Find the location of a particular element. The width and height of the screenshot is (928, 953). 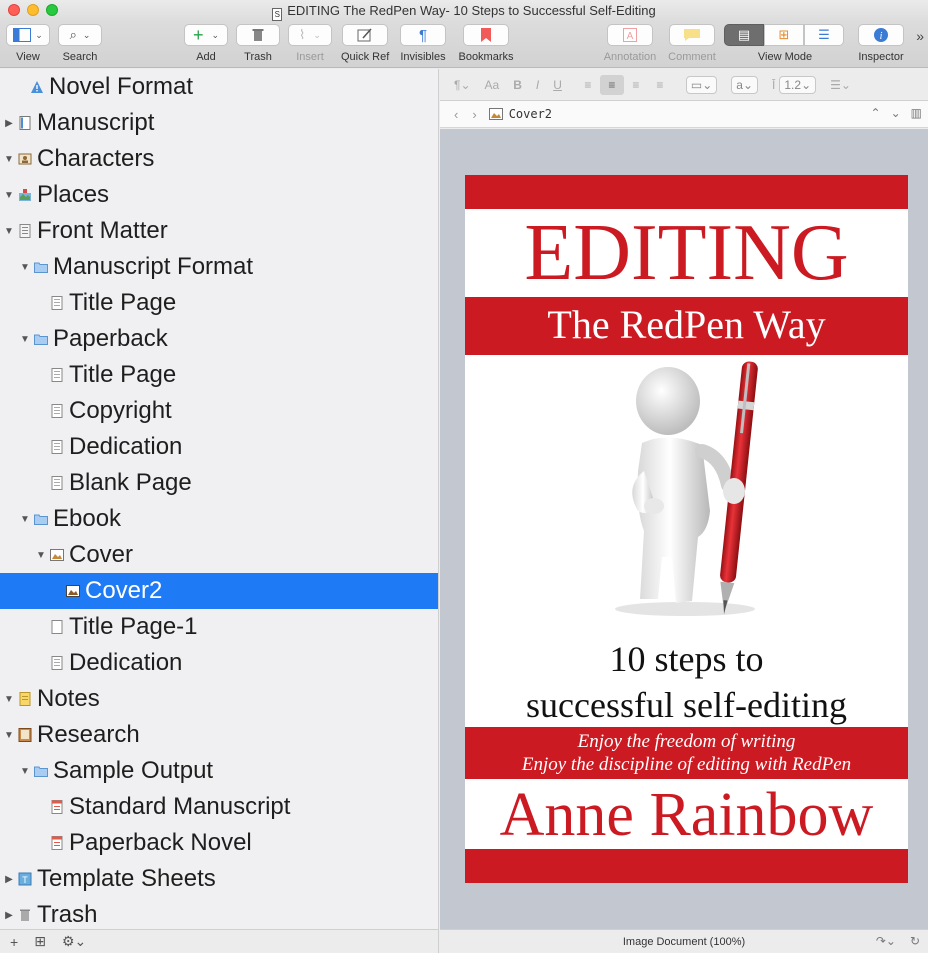

invisibles-button: ¶ Invisibles is located at coordinates (423, 43).